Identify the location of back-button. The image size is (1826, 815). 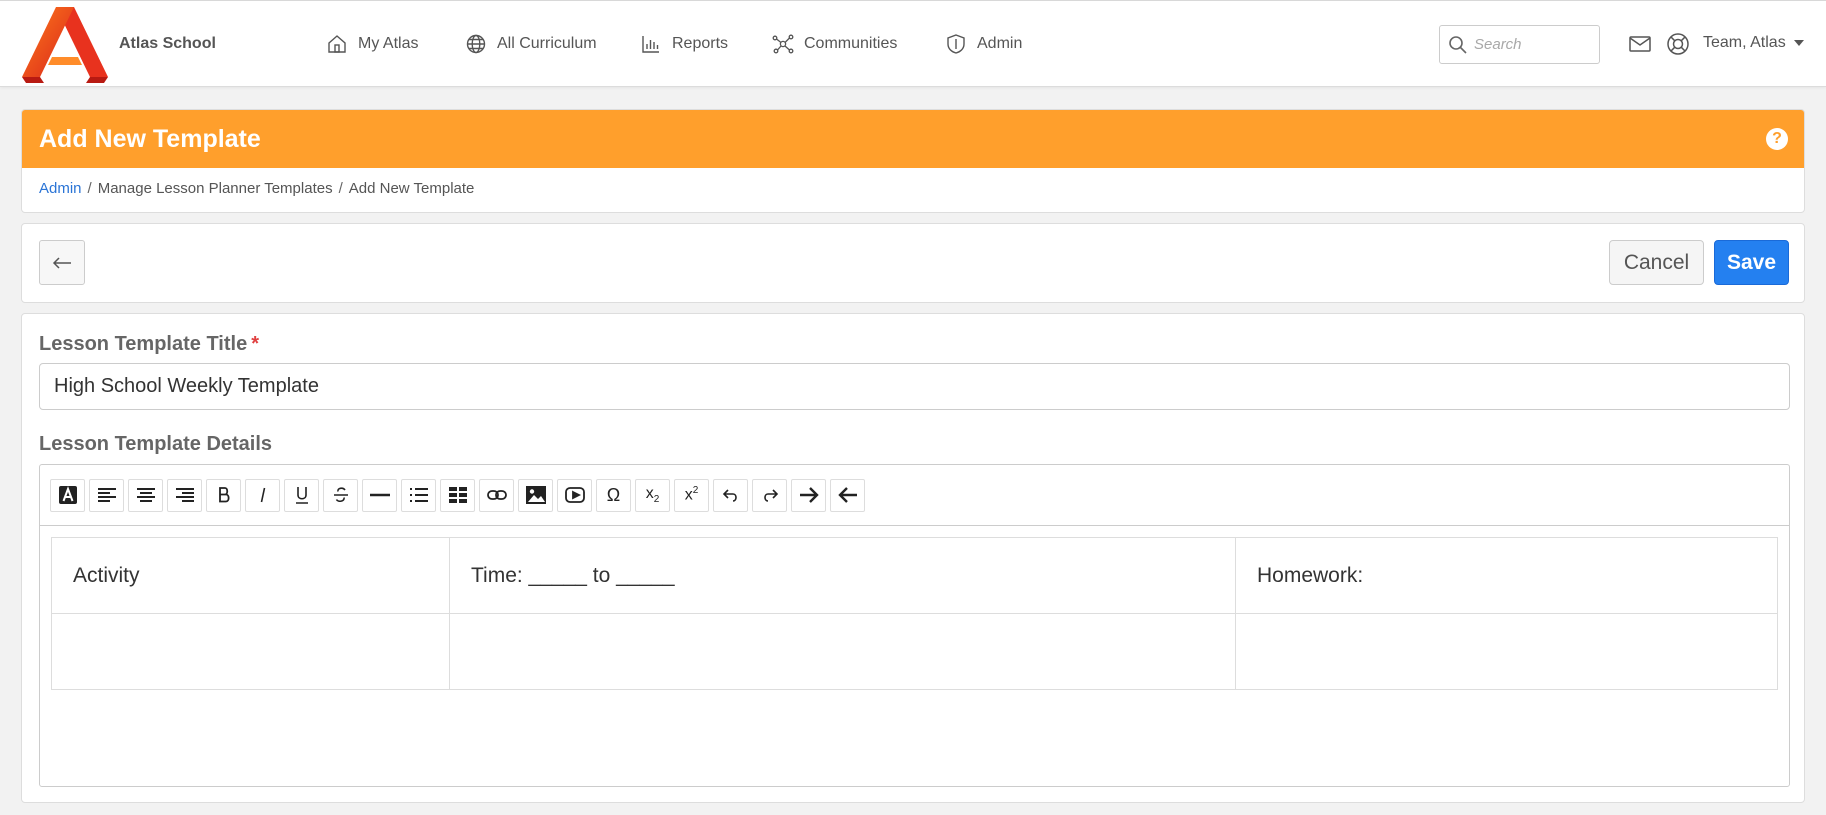
(62, 262).